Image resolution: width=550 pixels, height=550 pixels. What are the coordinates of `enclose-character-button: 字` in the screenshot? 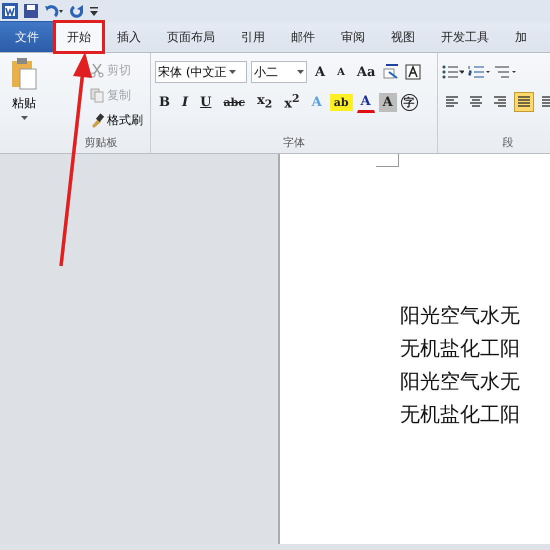 It's located at (409, 102).